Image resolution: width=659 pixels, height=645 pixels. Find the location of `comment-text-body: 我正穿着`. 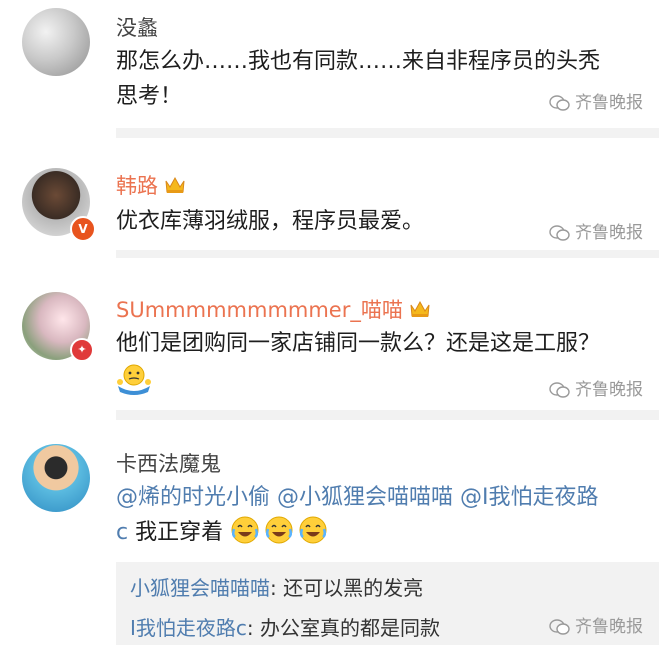

comment-text-body: 我正穿着 is located at coordinates (179, 532).